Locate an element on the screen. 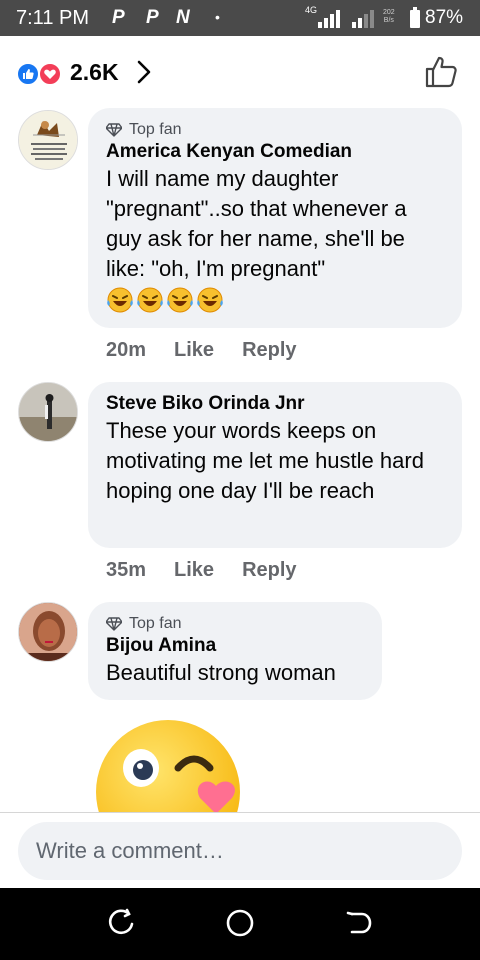 Image resolution: width=480 pixels, height=960 pixels. battery-percent: 87% is located at coordinates (444, 17).